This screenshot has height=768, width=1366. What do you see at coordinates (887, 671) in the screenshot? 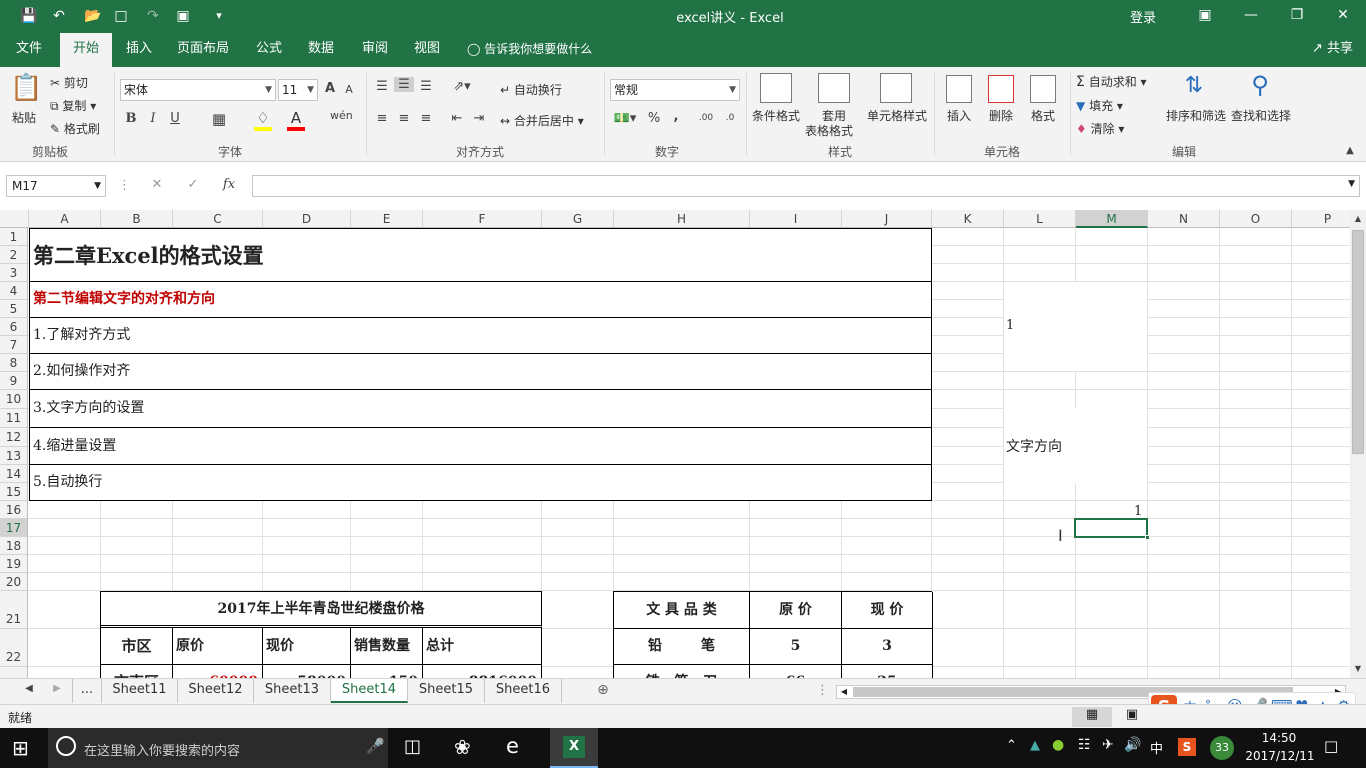
I see `stationery-cell-current: 25` at bounding box center [887, 671].